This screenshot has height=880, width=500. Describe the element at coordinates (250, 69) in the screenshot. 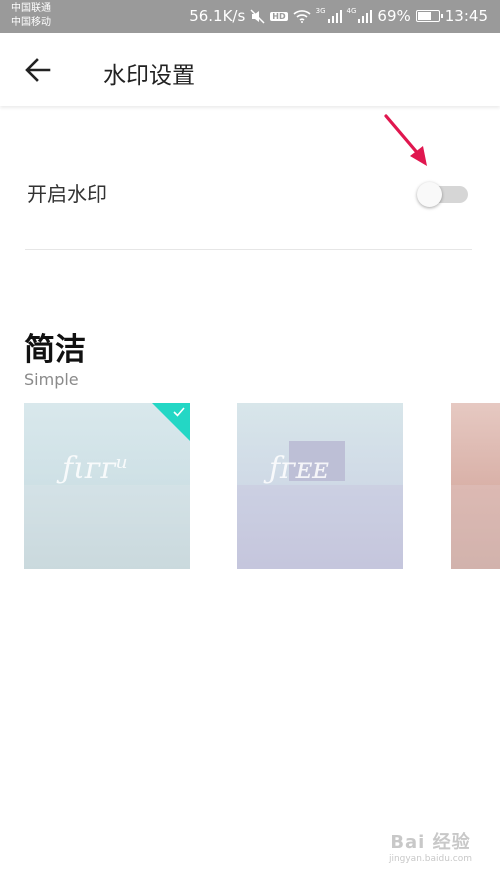

I see `app-header: 水印设置` at that location.